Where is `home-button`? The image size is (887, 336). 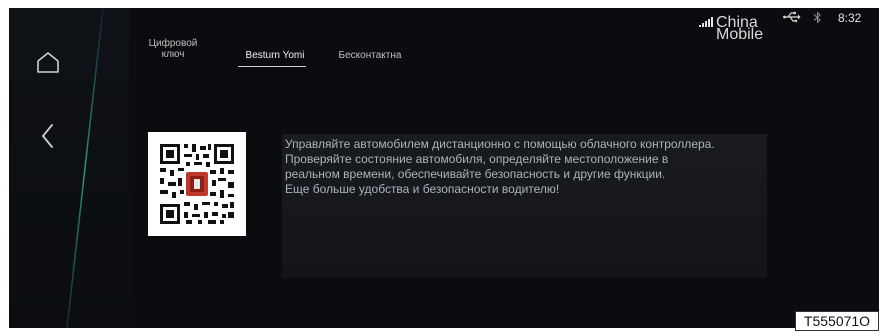
home-button is located at coordinates (48, 62).